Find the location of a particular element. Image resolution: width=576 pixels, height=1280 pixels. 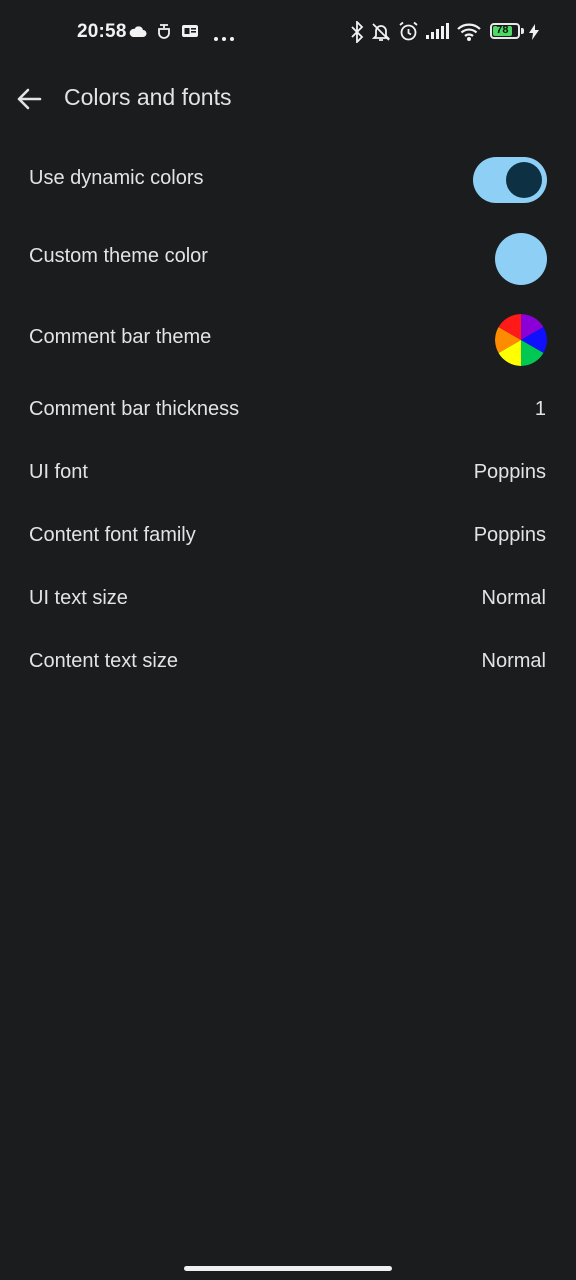

setting-comment-bar-theme: Comment bar theme is located at coordinates (288, 338).